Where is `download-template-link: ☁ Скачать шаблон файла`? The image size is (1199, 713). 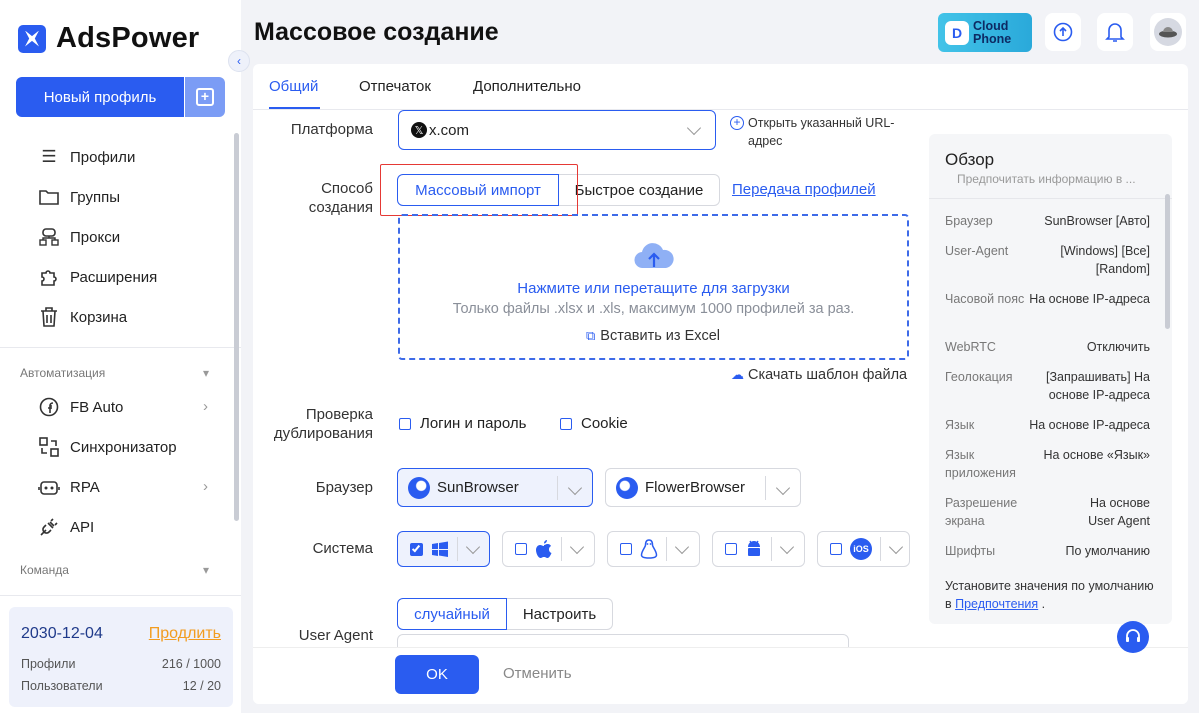 download-template-link: ☁ Скачать шаблон файла is located at coordinates (819, 375).